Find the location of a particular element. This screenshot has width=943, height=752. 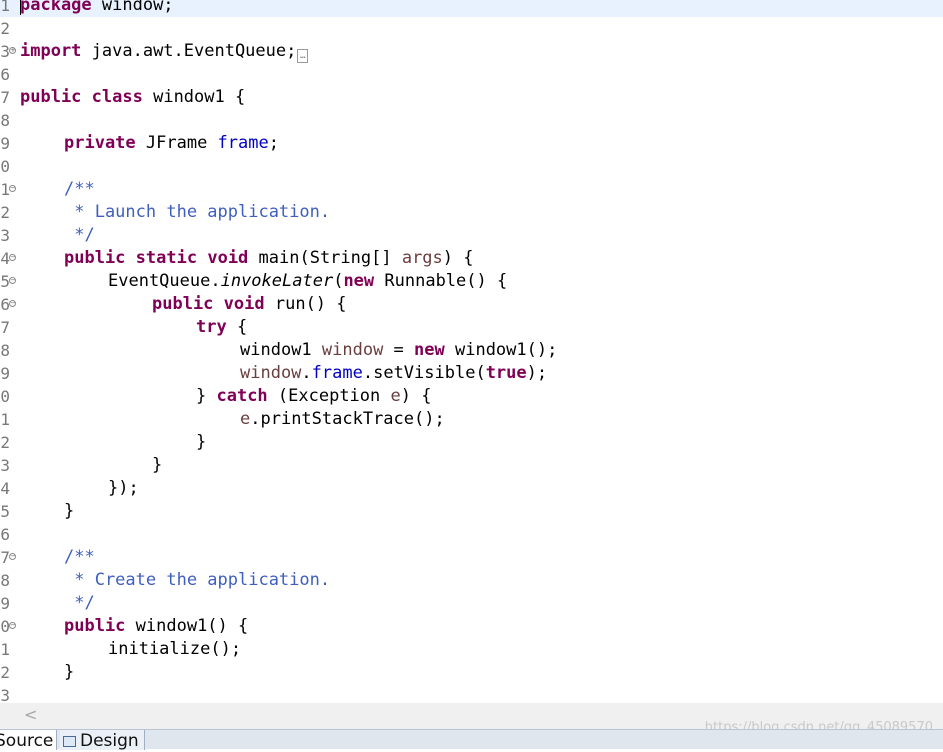

code-text: public static void main(String[] args) { is located at coordinates (269, 258).